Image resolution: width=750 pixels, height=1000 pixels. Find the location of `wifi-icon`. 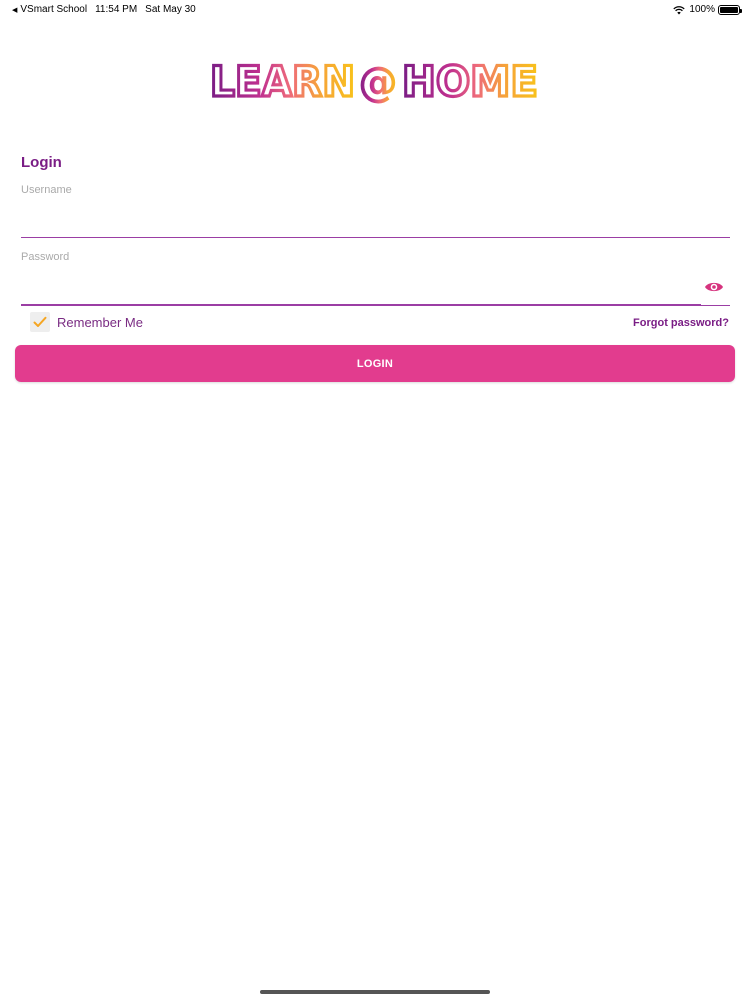

wifi-icon is located at coordinates (679, 9).